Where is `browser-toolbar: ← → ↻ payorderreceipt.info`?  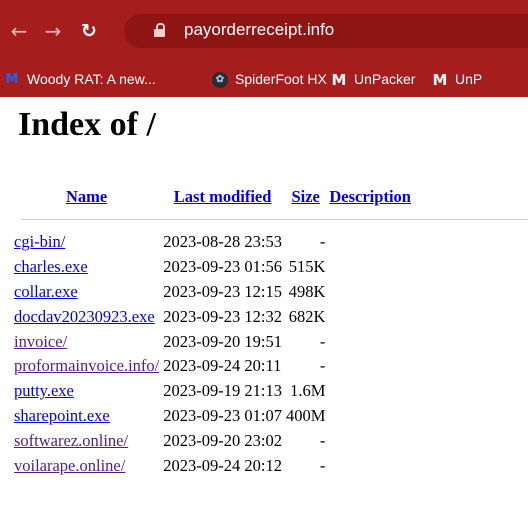 browser-toolbar: ← → ↻ payorderreceipt.info is located at coordinates (264, 31).